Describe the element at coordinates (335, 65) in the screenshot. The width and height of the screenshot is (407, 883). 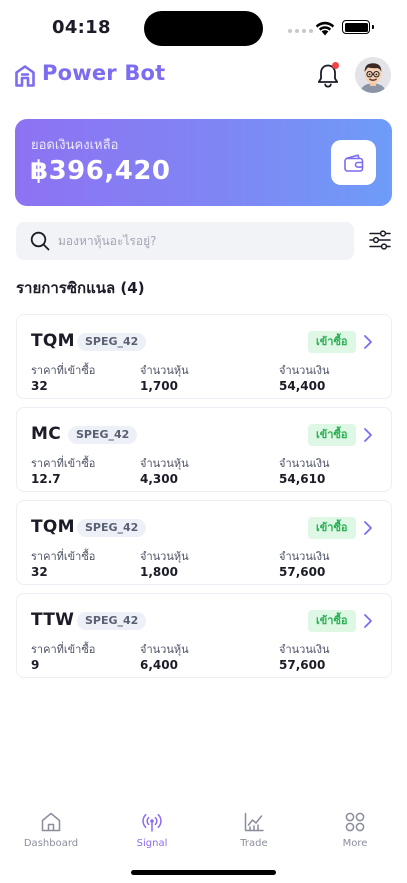
I see `notification-dot` at that location.